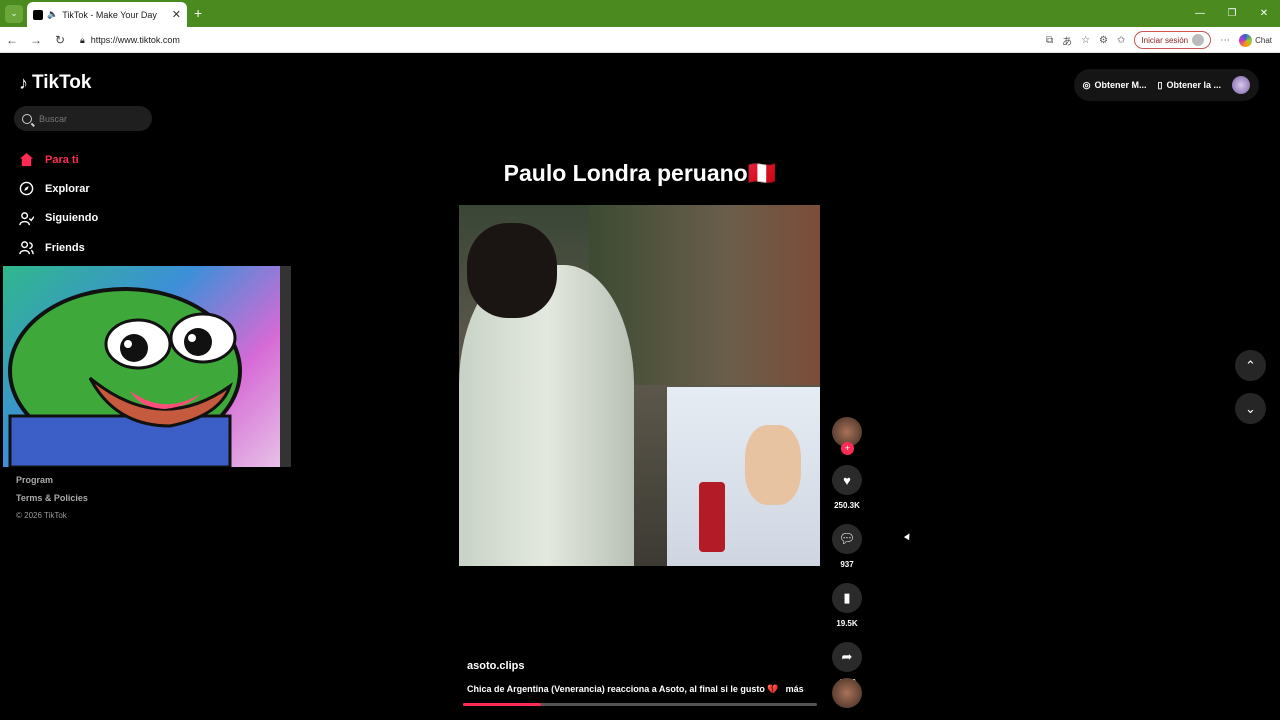 This screenshot has width=1280, height=720. I want to click on reaction-face, so click(773, 465).